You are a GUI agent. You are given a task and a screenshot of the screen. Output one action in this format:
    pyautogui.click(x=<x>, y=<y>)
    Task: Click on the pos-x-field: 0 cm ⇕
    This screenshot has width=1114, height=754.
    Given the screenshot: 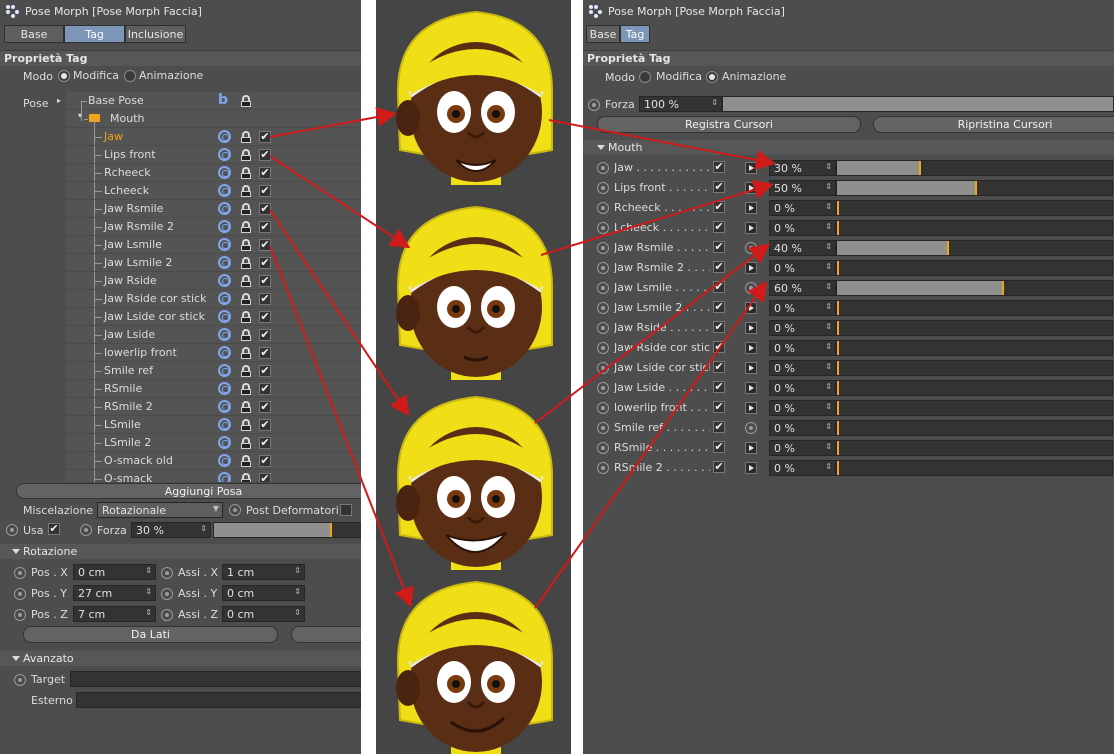 What is the action you would take?
    pyautogui.click(x=114, y=572)
    